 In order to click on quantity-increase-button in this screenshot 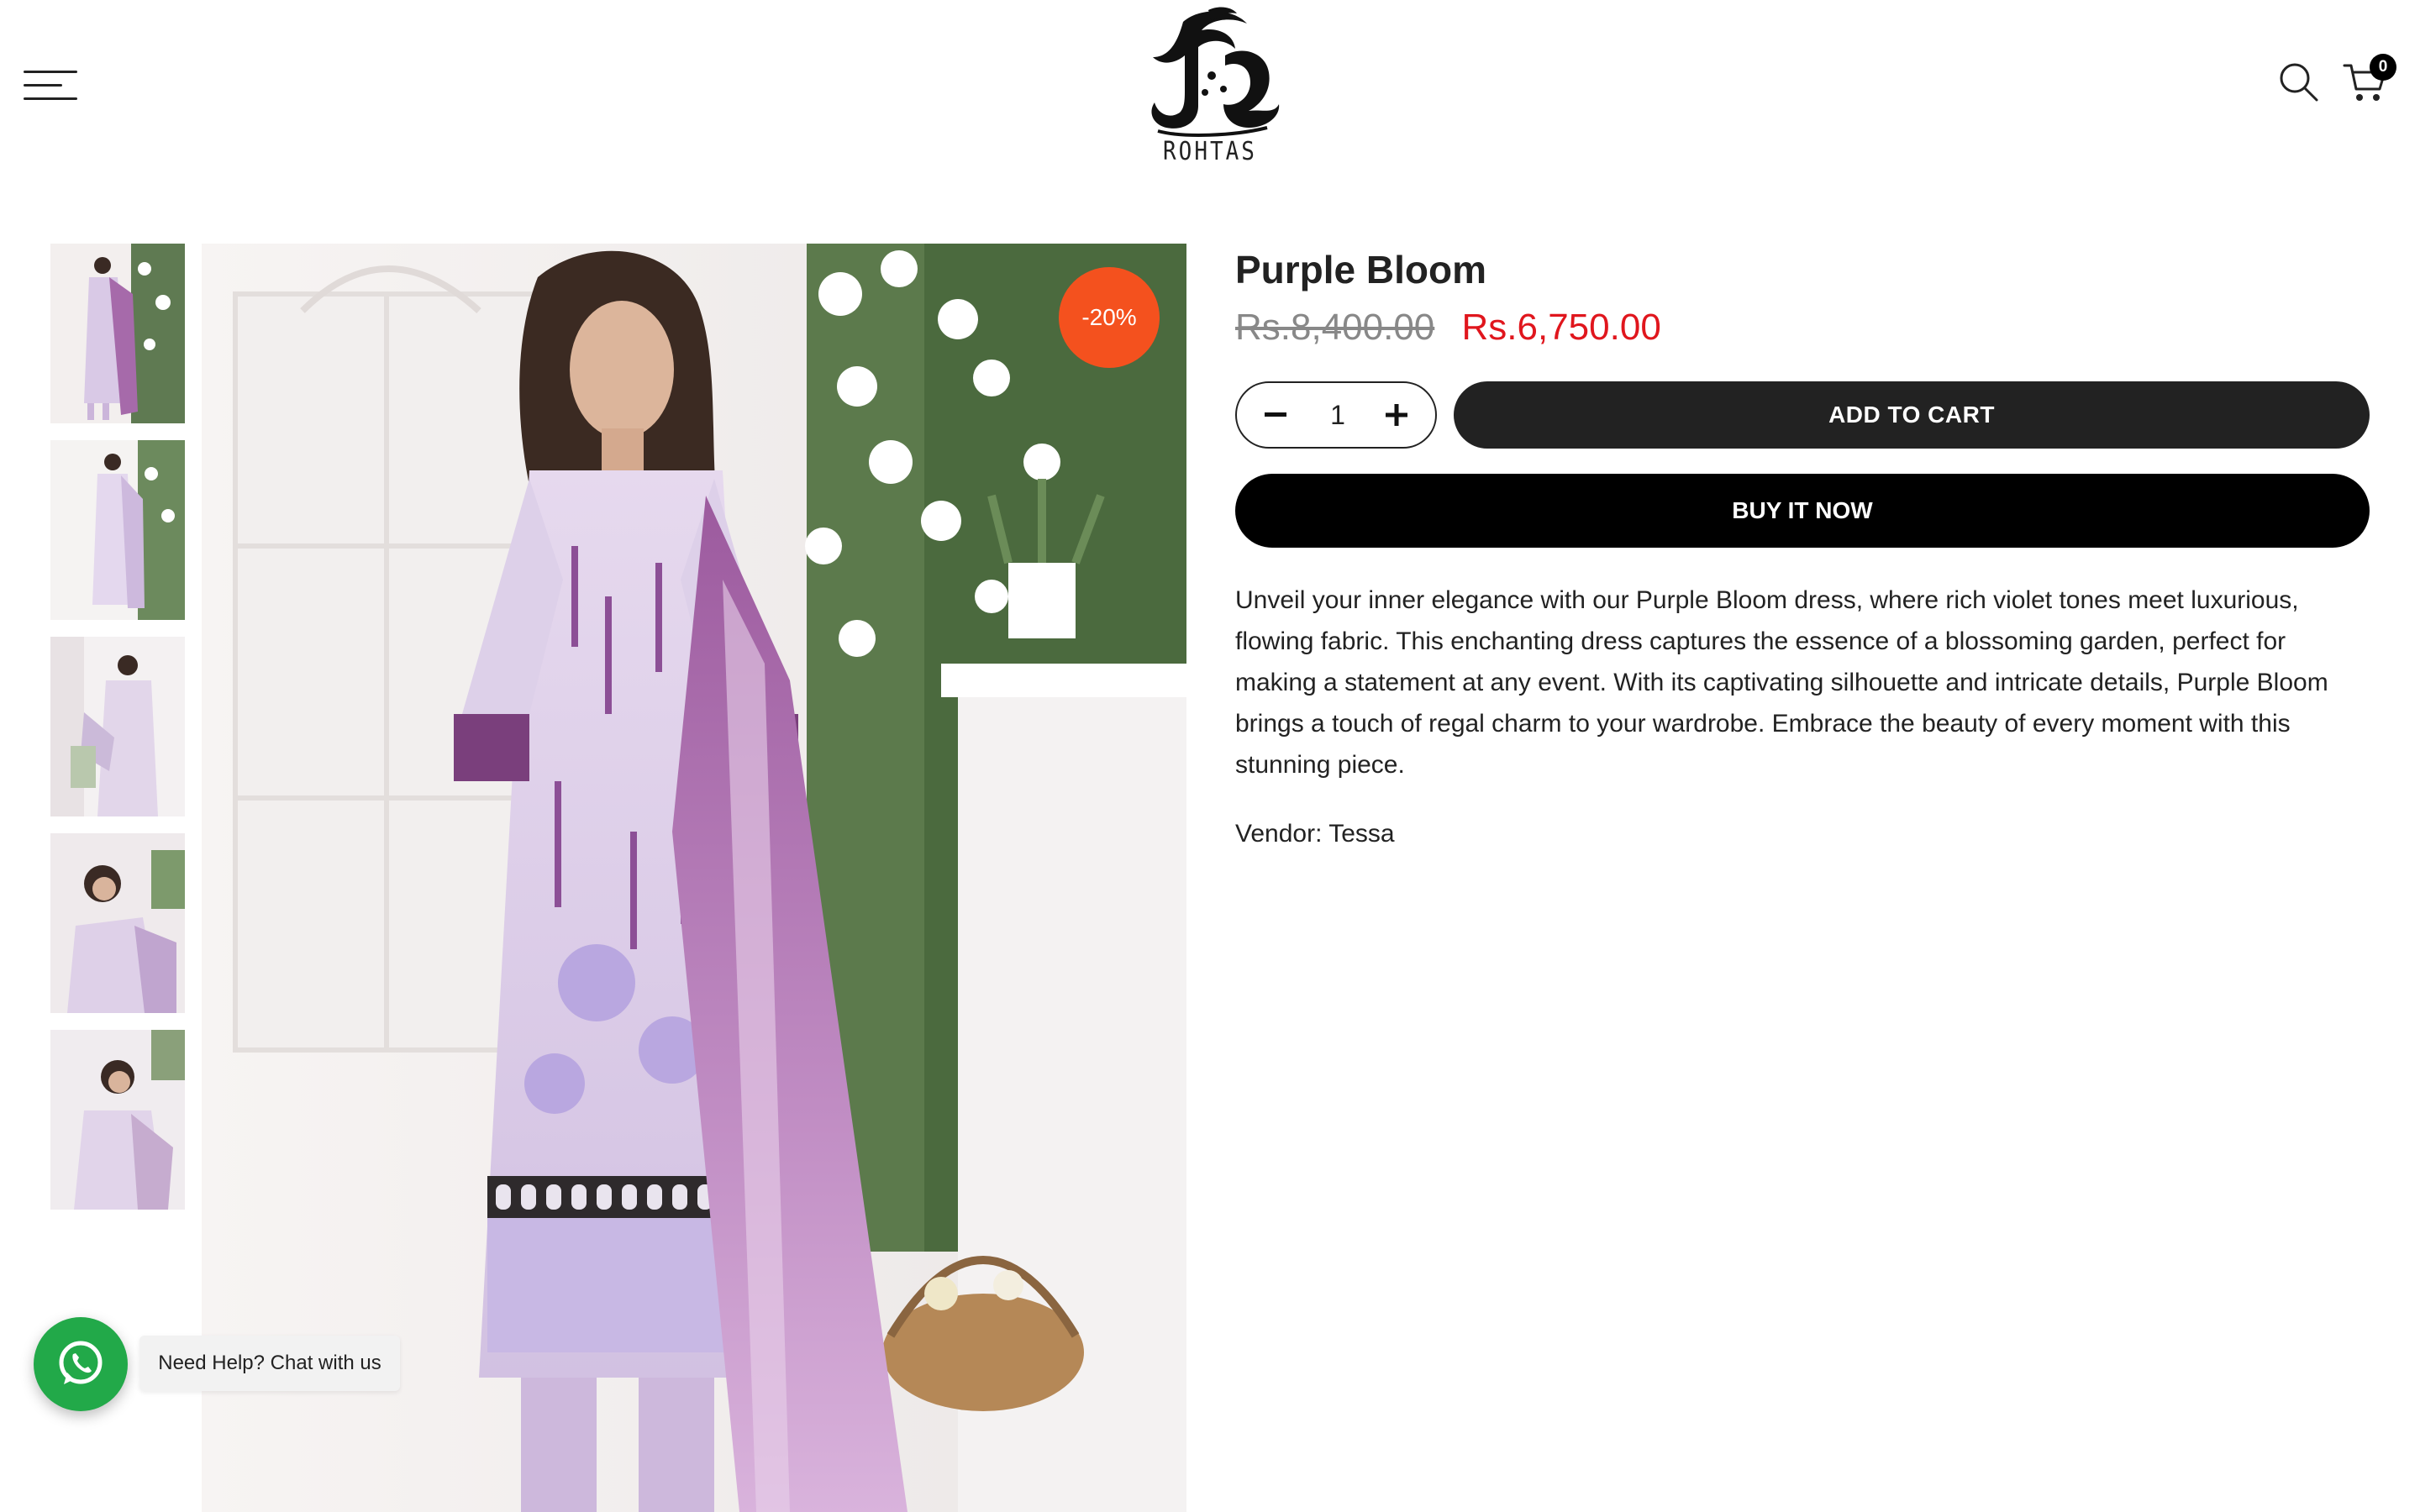, I will do `click(1396, 415)`.